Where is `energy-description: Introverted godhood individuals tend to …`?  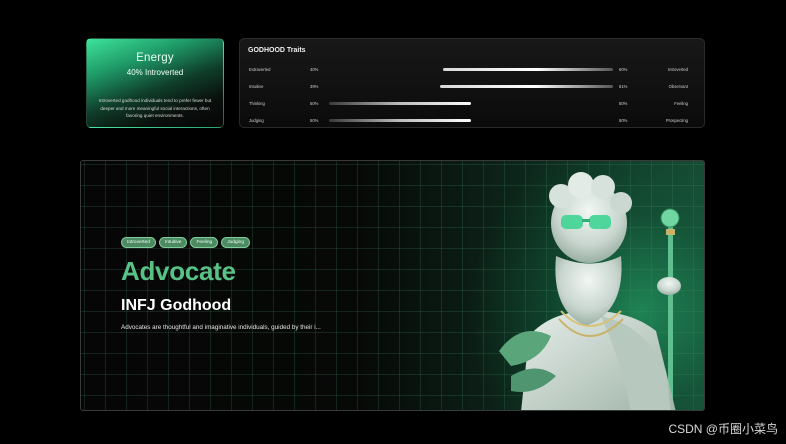 energy-description: Introverted godhood individuals tend to … is located at coordinates (155, 108).